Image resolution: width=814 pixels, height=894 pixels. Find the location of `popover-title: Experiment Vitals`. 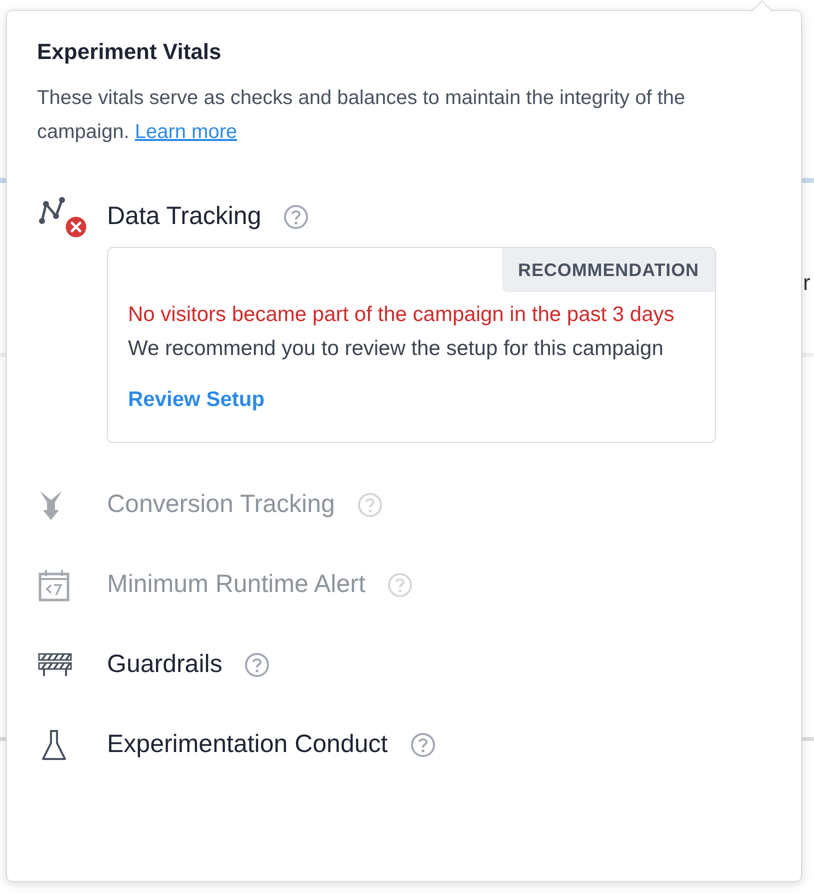

popover-title: Experiment Vitals is located at coordinates (129, 52).